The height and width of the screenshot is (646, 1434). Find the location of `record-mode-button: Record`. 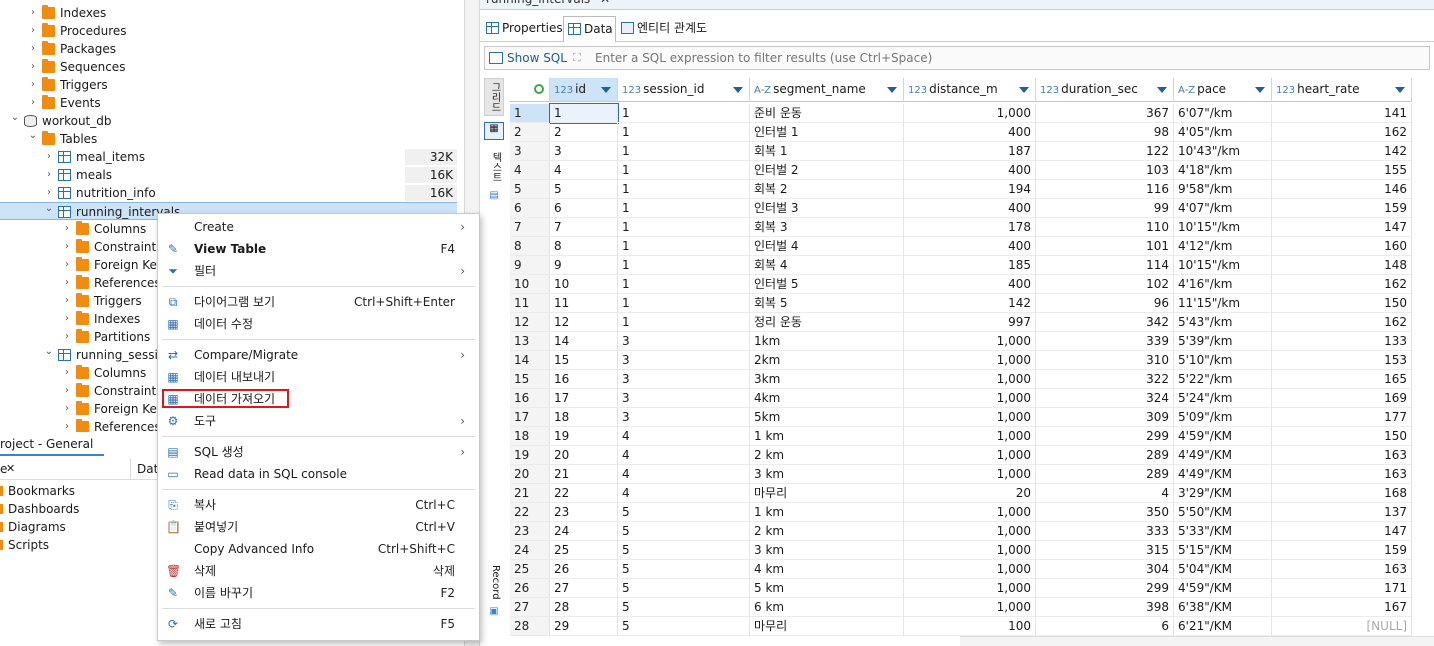

record-mode-button: Record is located at coordinates (494, 582).